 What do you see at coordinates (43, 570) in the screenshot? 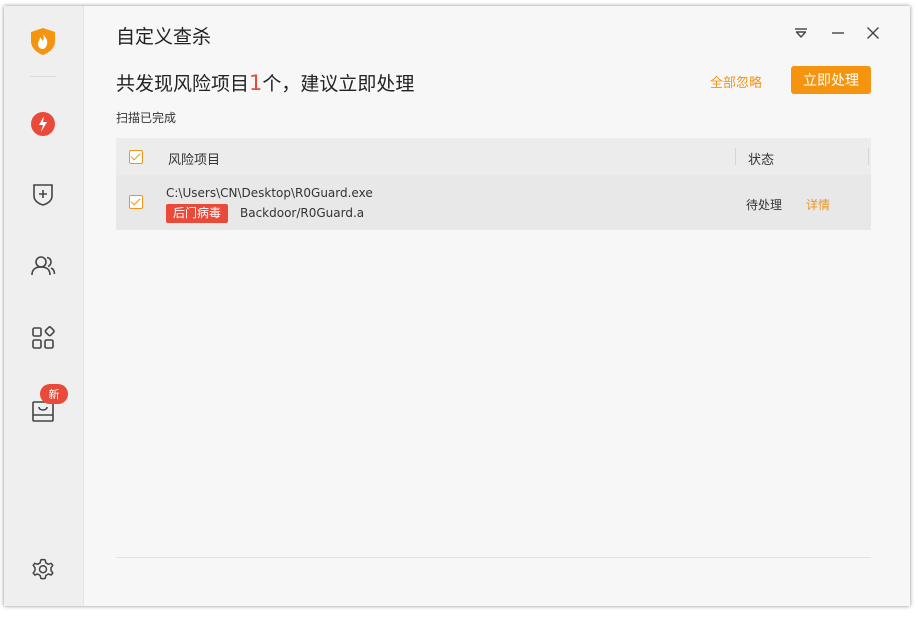
I see `gear-icon` at bounding box center [43, 570].